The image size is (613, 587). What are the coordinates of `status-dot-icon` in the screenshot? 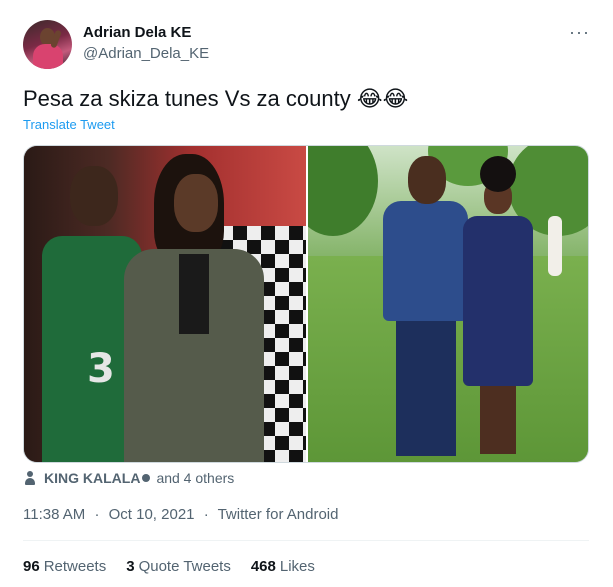 It's located at (146, 478).